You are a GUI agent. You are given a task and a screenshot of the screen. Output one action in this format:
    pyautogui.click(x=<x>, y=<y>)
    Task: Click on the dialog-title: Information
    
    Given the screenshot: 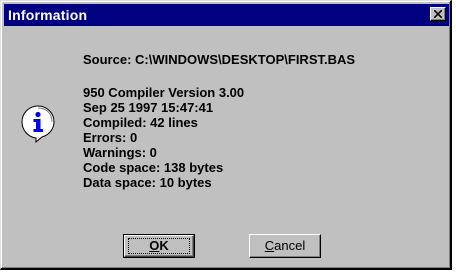 What is the action you would take?
    pyautogui.click(x=48, y=15)
    